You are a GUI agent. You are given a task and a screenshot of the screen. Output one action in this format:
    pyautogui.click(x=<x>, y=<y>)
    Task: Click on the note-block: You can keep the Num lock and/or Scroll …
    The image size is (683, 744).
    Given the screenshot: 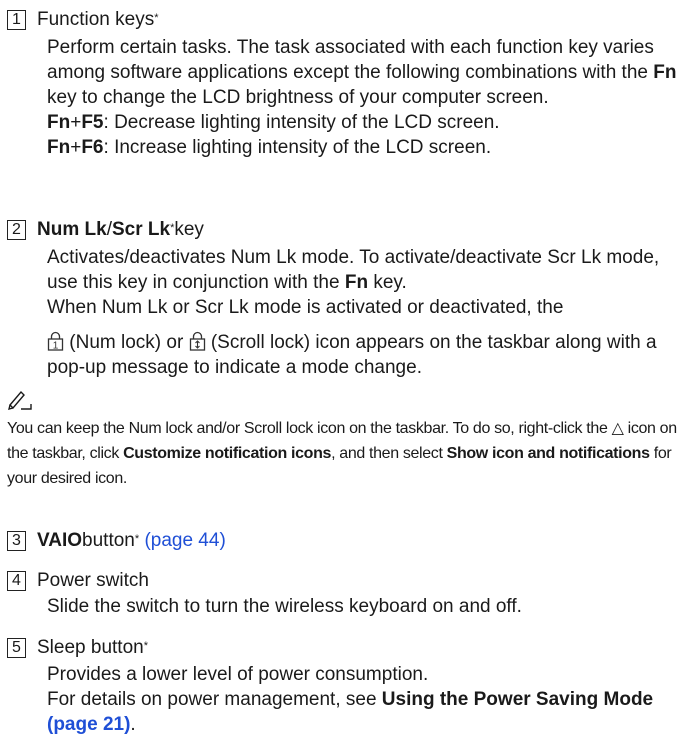 What is the action you would take?
    pyautogui.click(x=342, y=453)
    